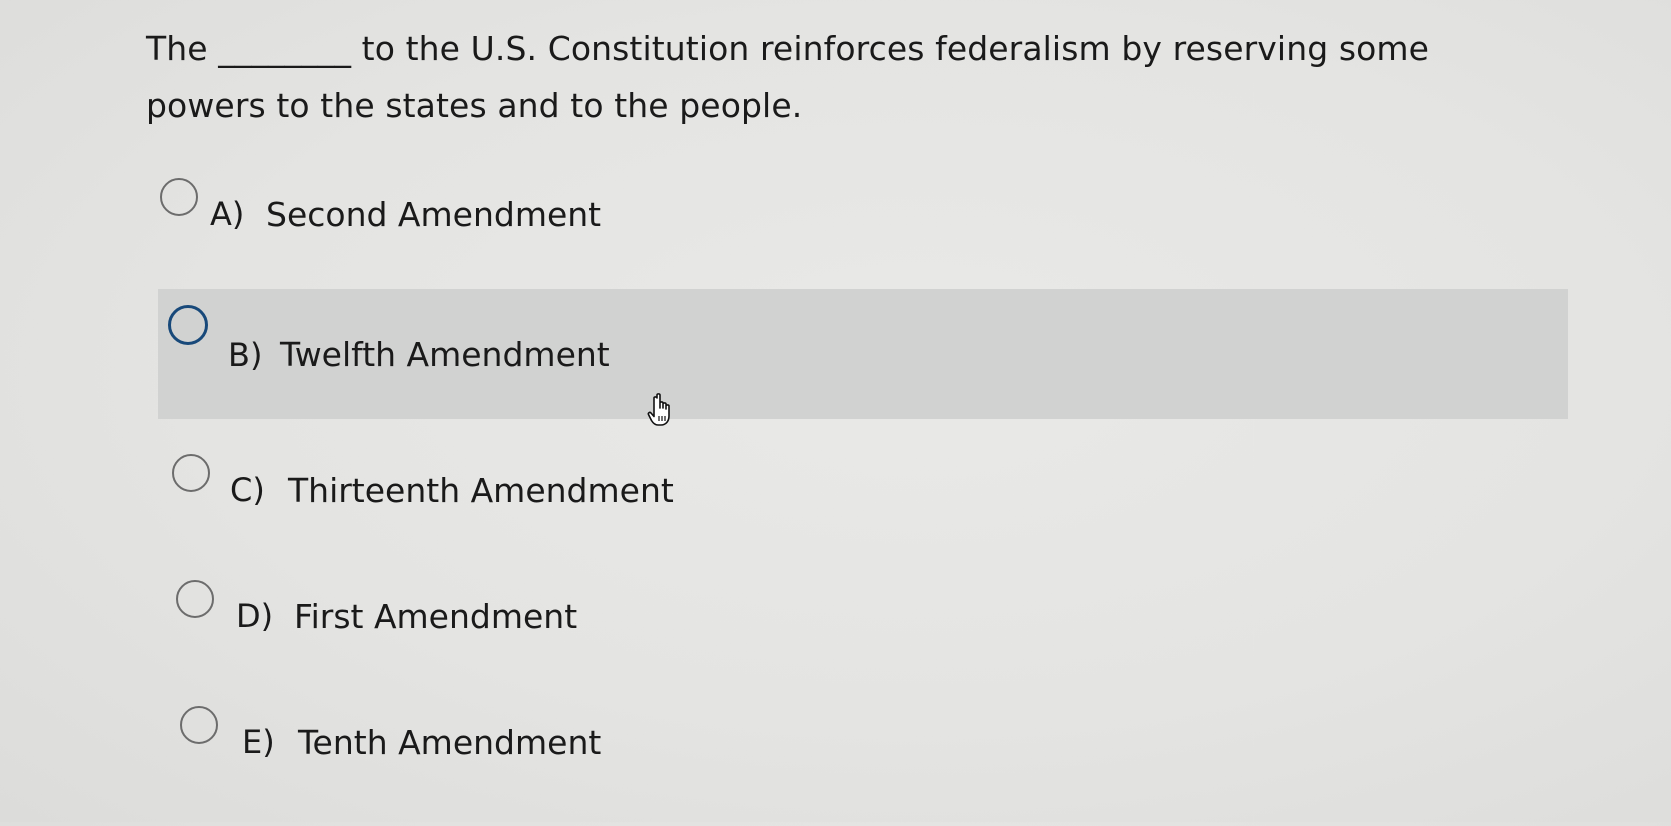 This screenshot has height=826, width=1671. Describe the element at coordinates (450, 742) in the screenshot. I see `option-label: Tenth Amendment` at that location.